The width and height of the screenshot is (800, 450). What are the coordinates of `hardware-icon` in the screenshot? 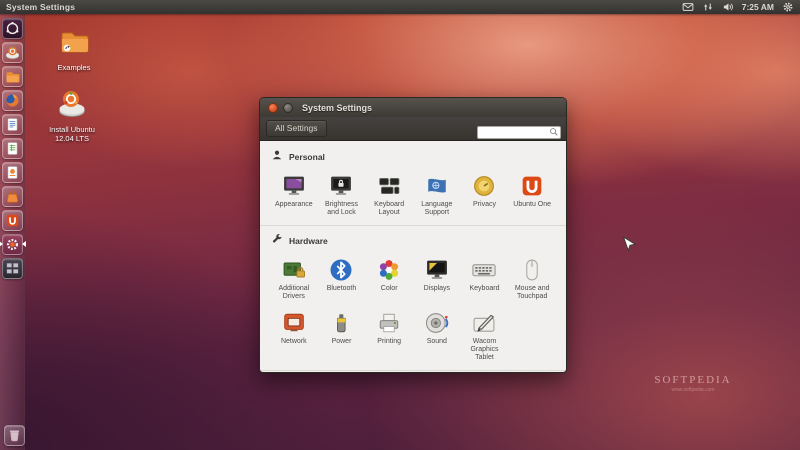 It's located at (277, 241).